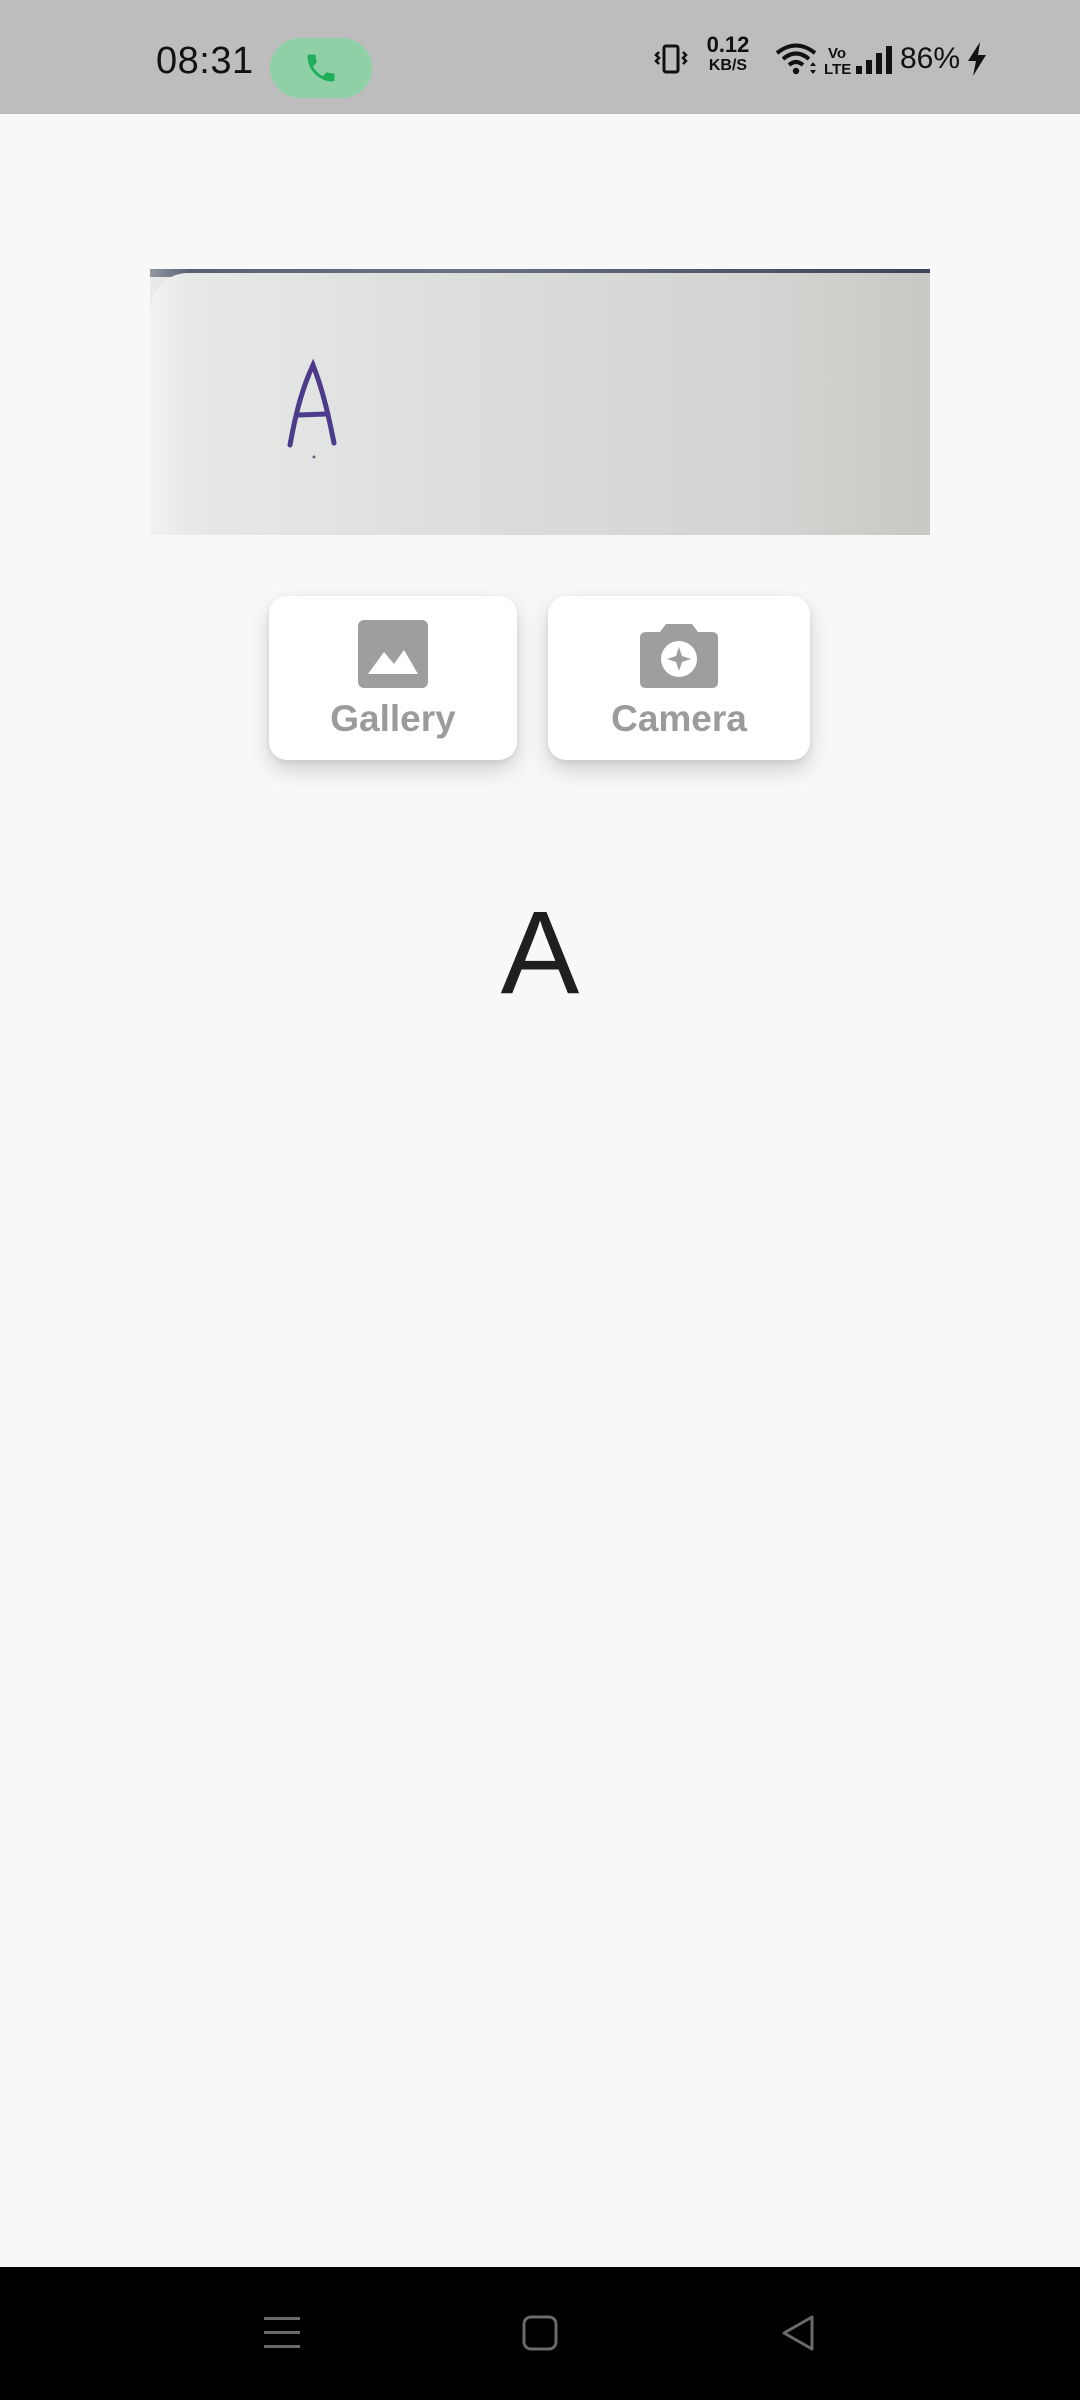 The height and width of the screenshot is (2400, 1080). What do you see at coordinates (312, 408) in the screenshot?
I see `handwritten-letter-drawing` at bounding box center [312, 408].